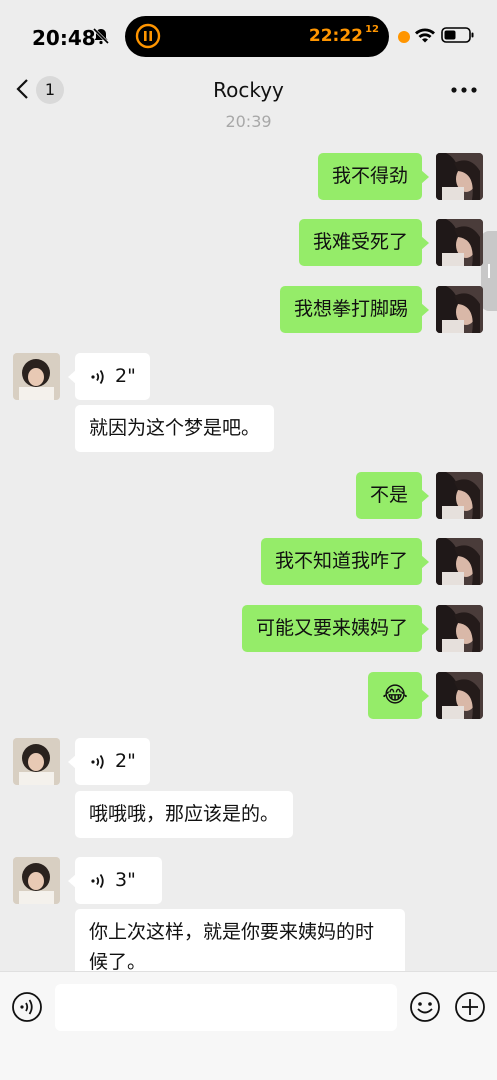  I want to click on pause-timer-icon, so click(148, 36).